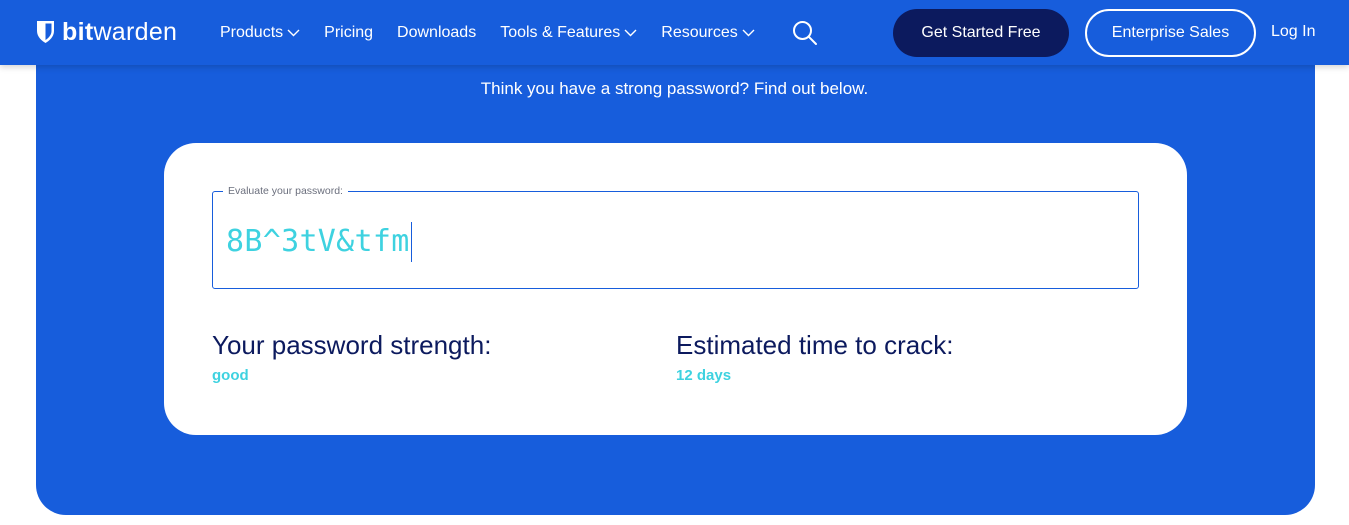  I want to click on brand-name-light: warden, so click(135, 32).